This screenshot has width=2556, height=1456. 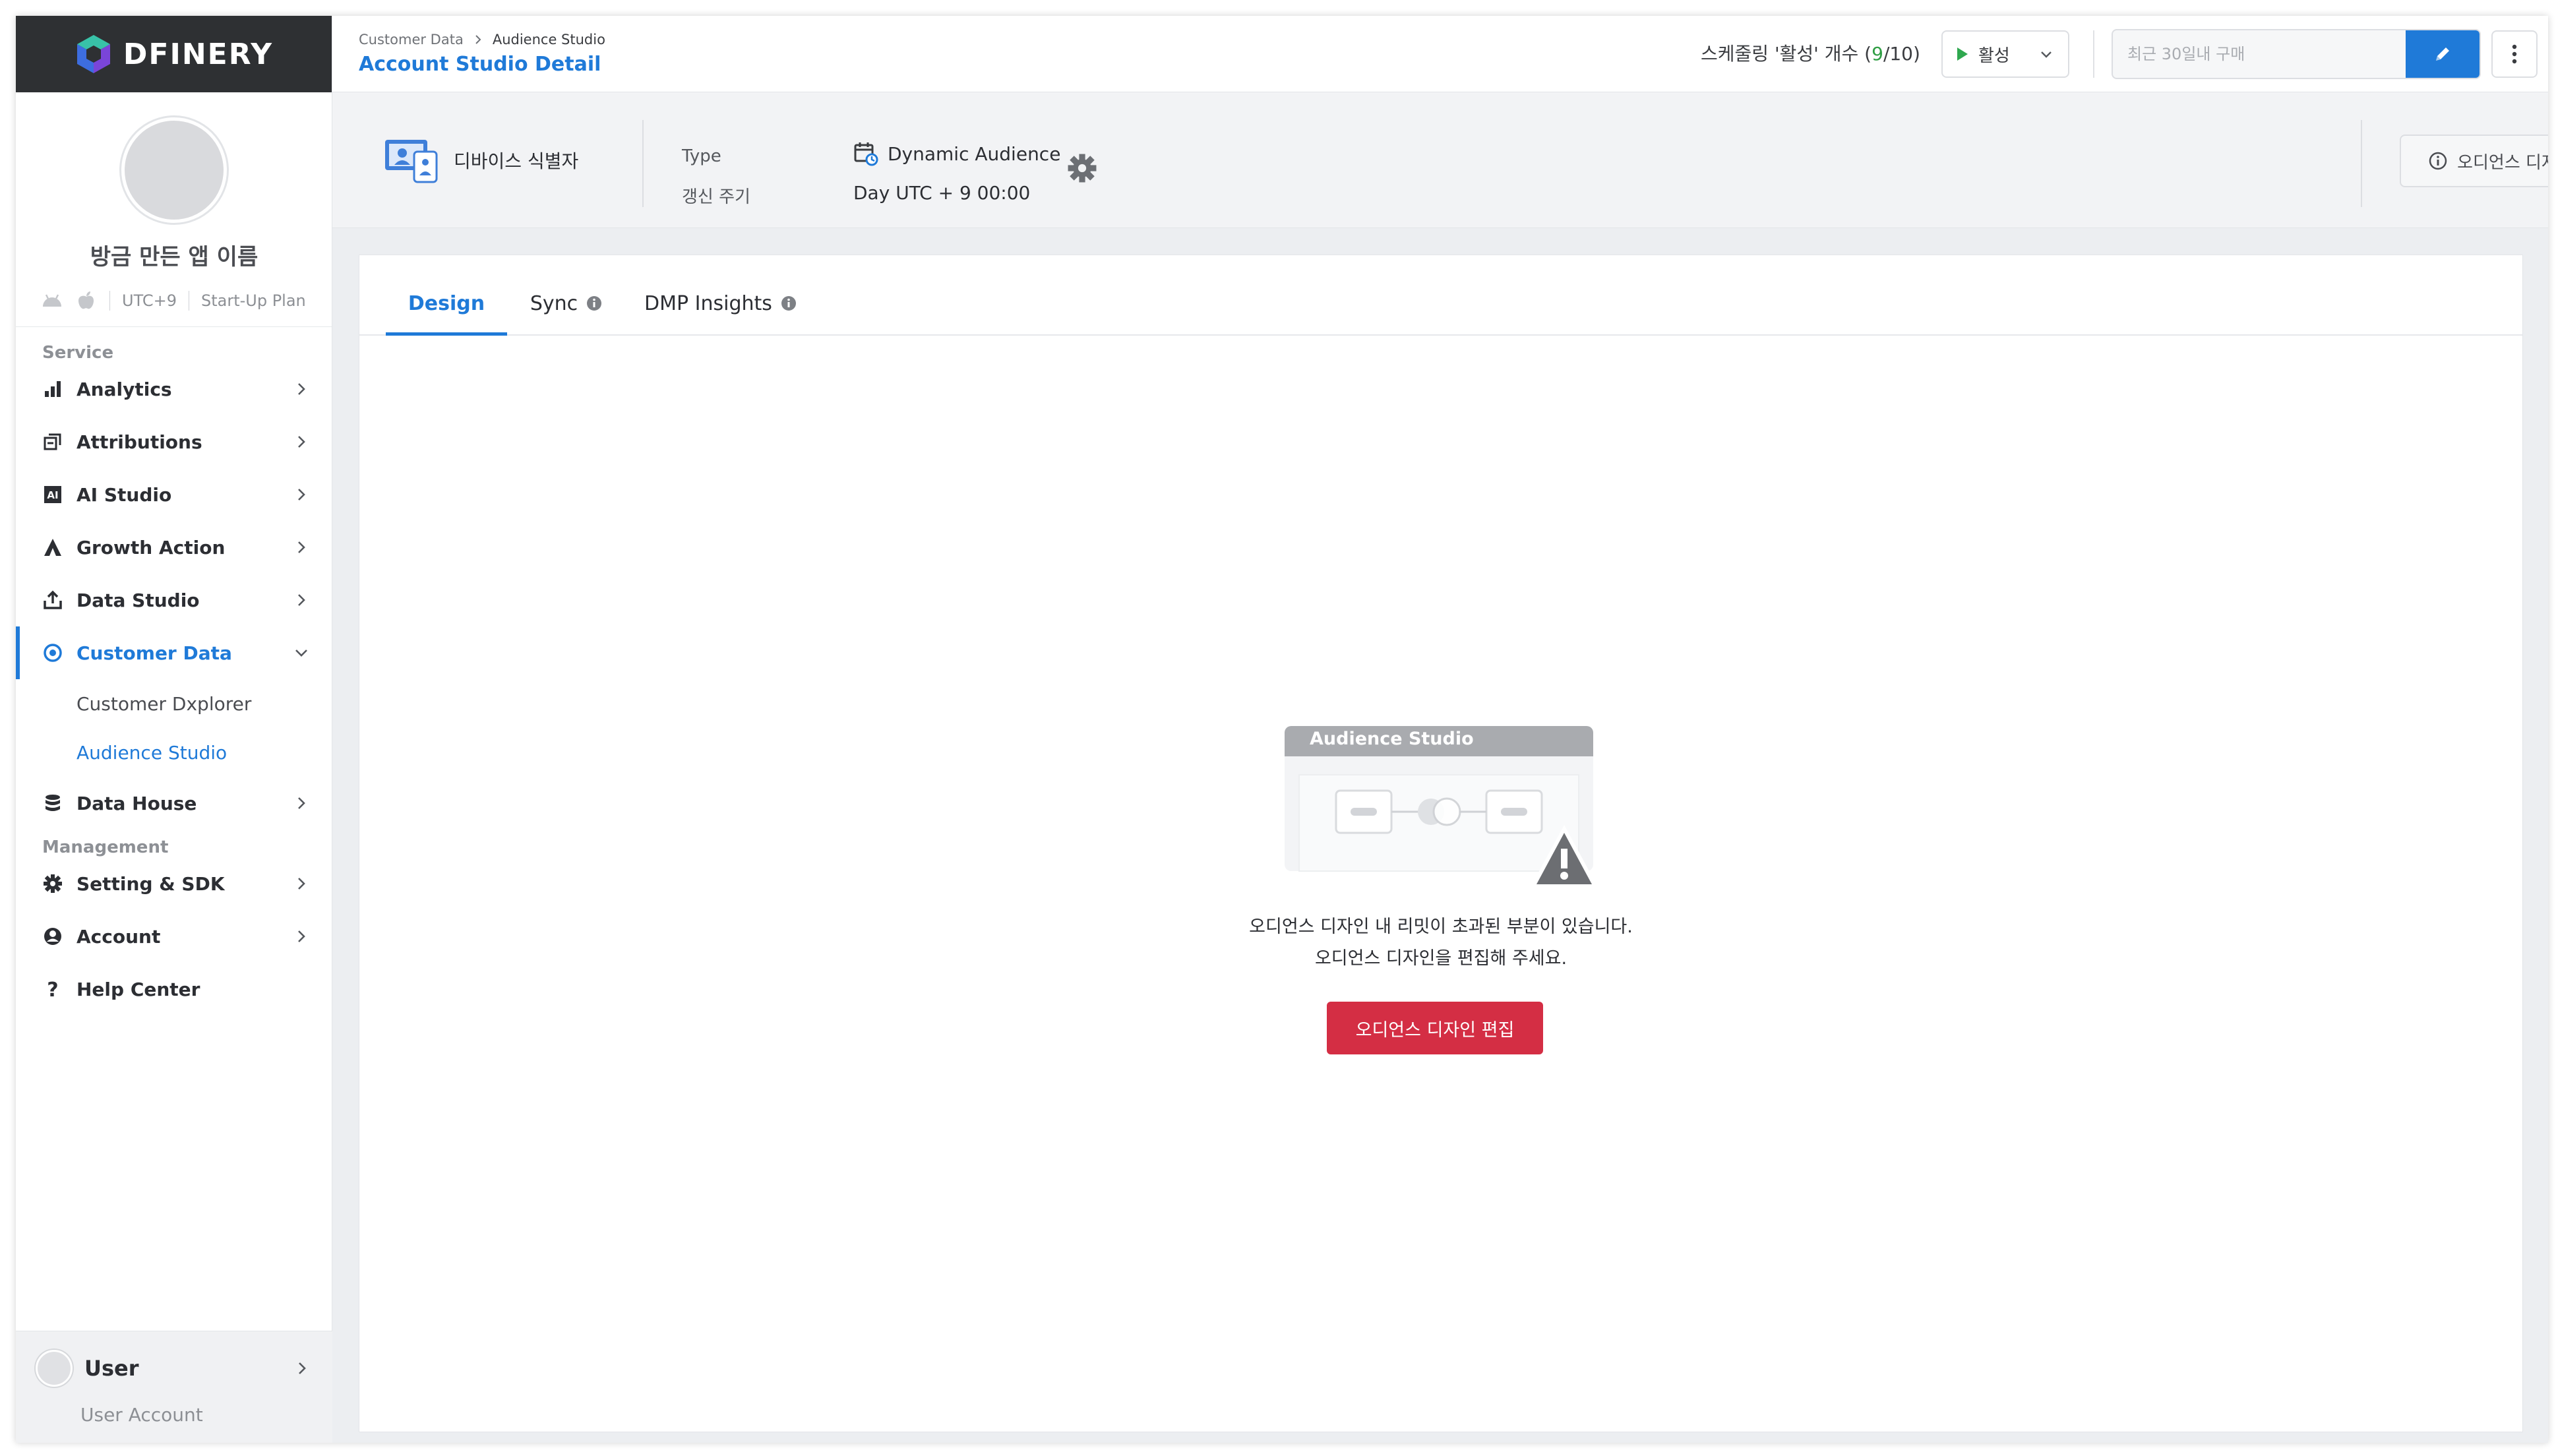 I want to click on android-icon, so click(x=52, y=300).